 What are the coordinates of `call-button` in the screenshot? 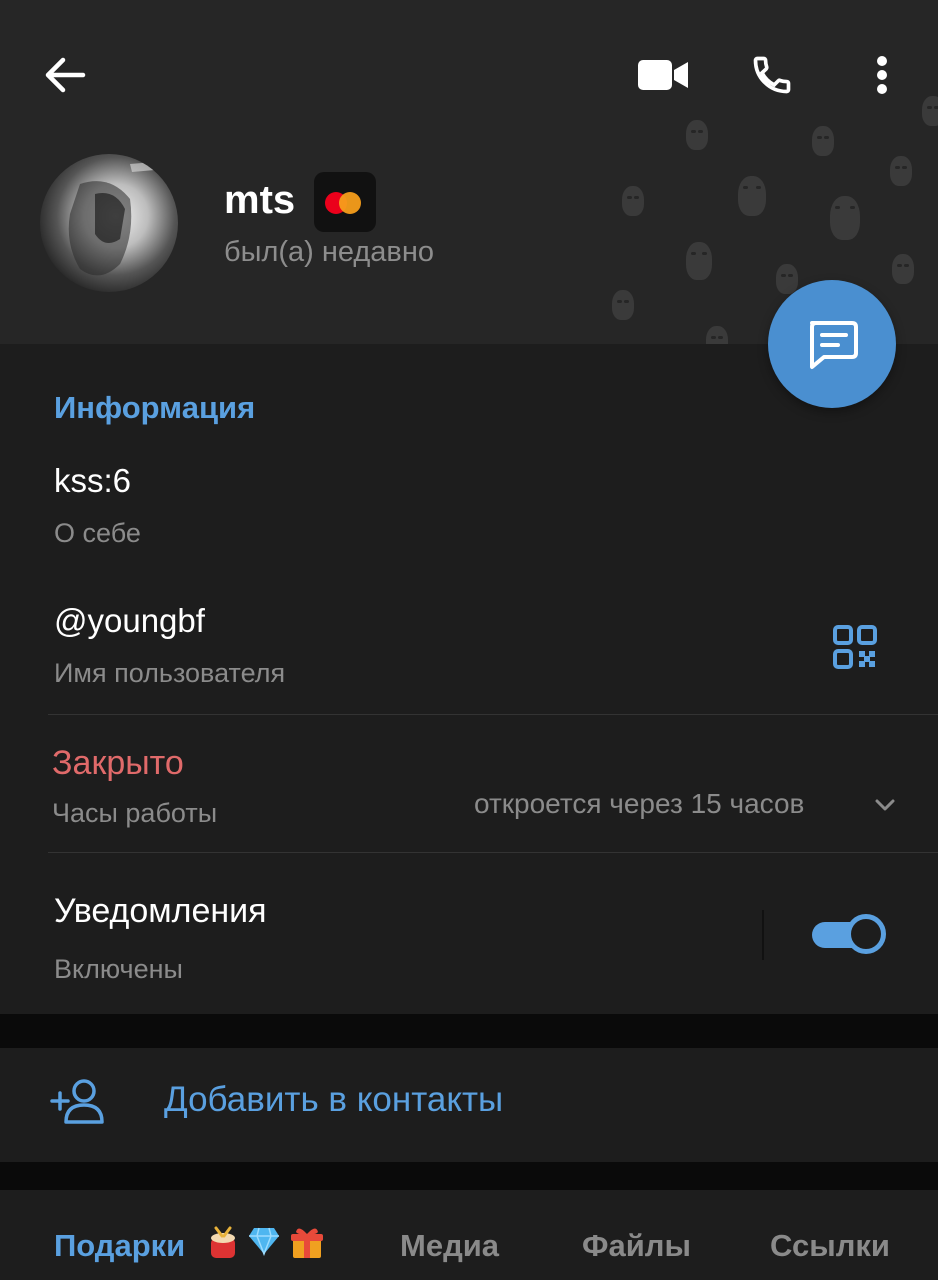 It's located at (772, 75).